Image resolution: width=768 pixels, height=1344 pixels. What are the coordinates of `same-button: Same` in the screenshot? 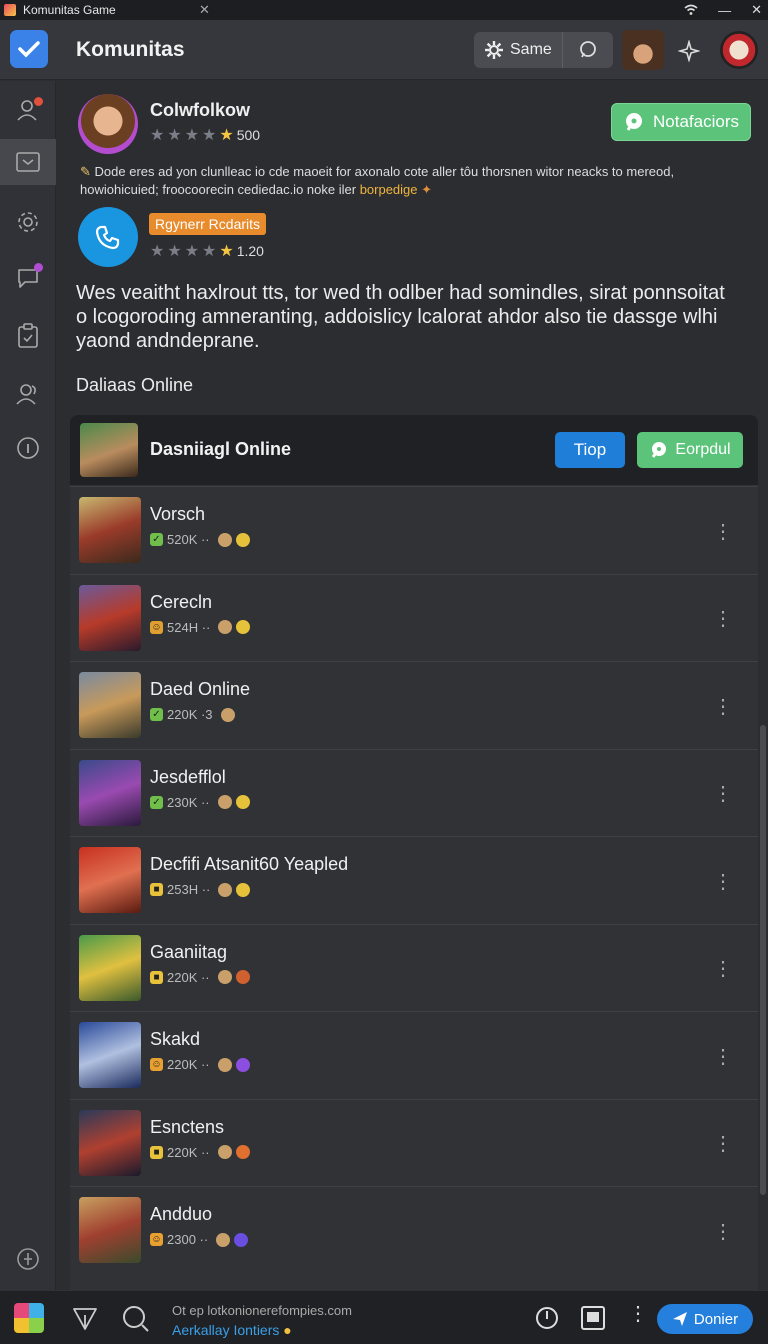 It's located at (518, 50).